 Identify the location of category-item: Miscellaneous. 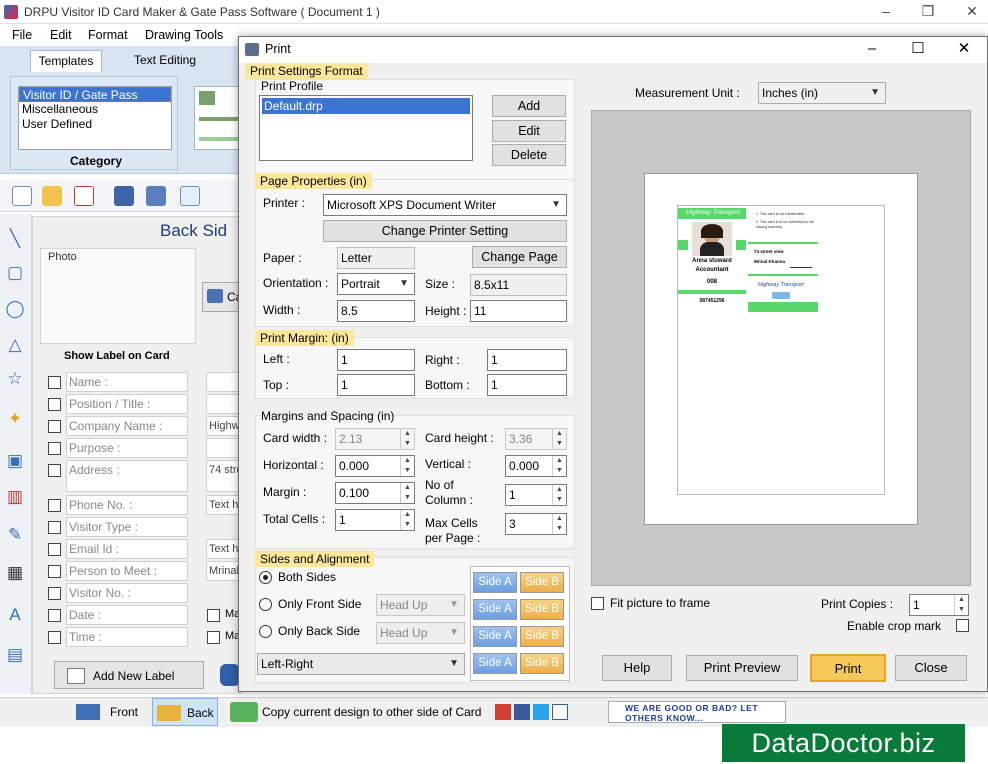
(95, 109).